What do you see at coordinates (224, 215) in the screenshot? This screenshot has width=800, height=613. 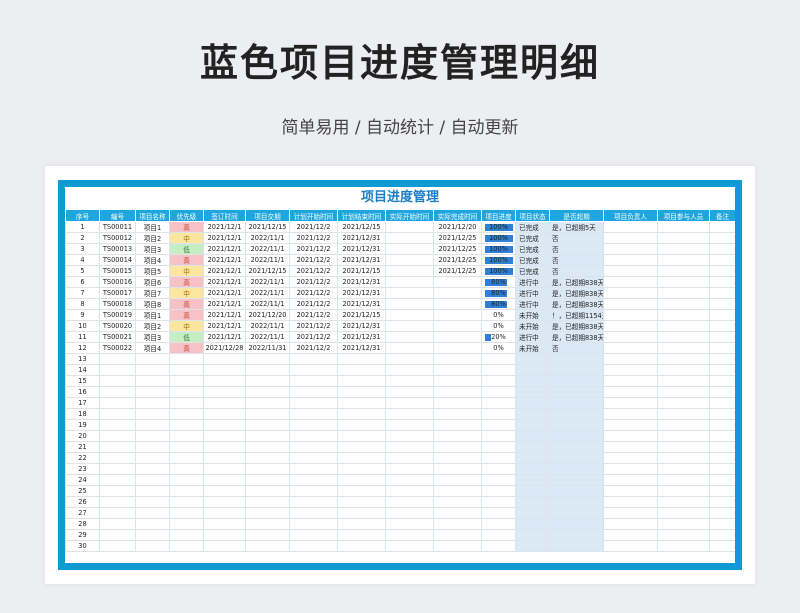 I see `column-header: 签订时间` at bounding box center [224, 215].